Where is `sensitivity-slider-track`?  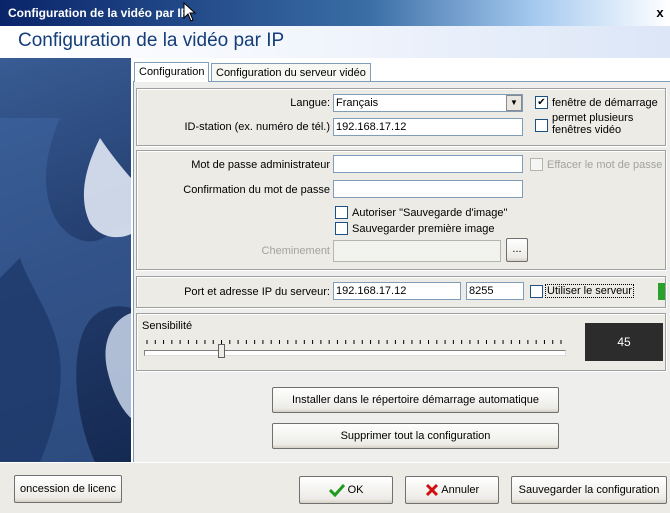 sensitivity-slider-track is located at coordinates (355, 353).